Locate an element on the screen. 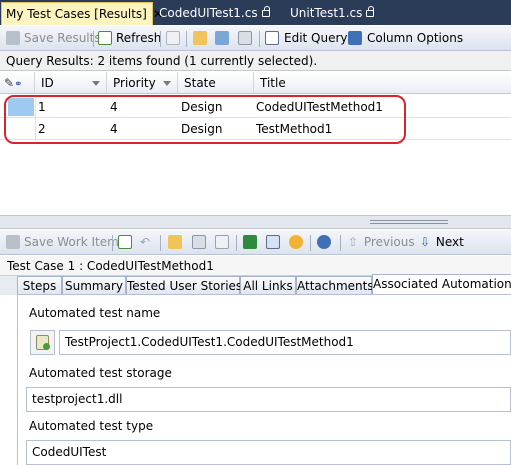 This screenshot has height=465, width=511. edit-query-icon is located at coordinates (272, 38).